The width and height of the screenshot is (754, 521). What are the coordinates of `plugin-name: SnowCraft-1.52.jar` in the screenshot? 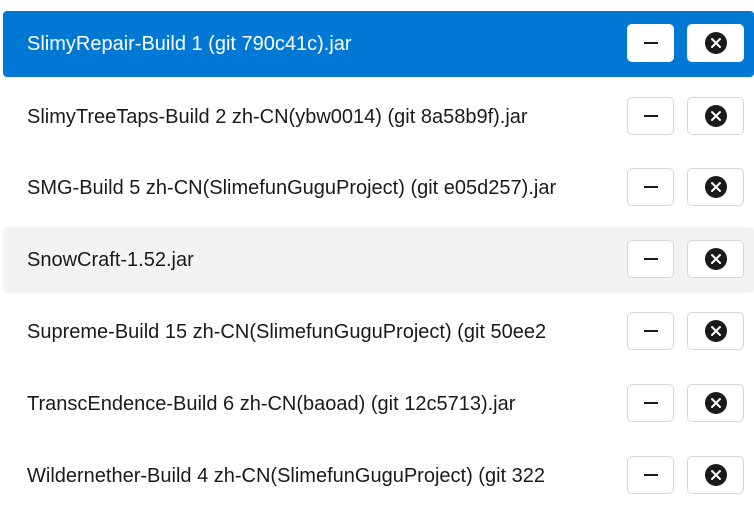 It's located at (110, 260).